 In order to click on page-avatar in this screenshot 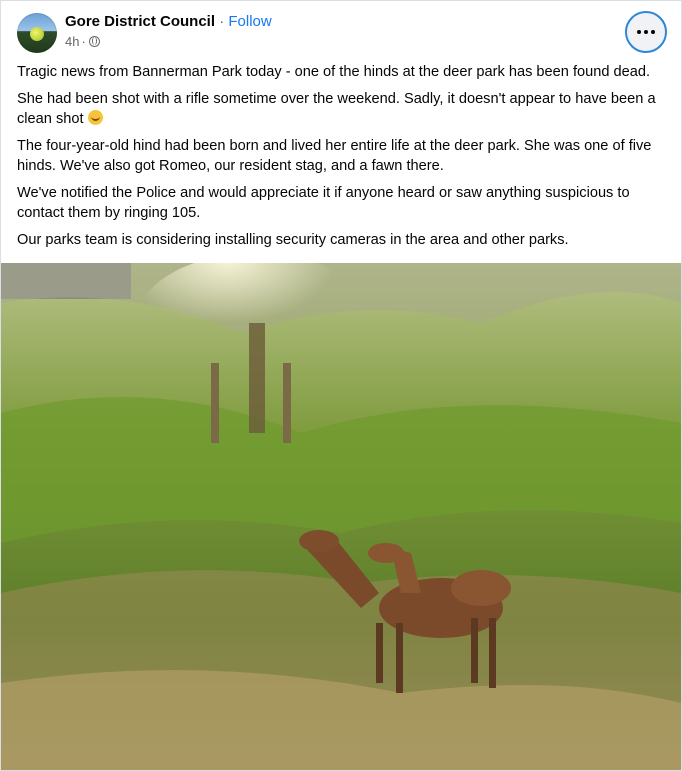, I will do `click(37, 33)`.